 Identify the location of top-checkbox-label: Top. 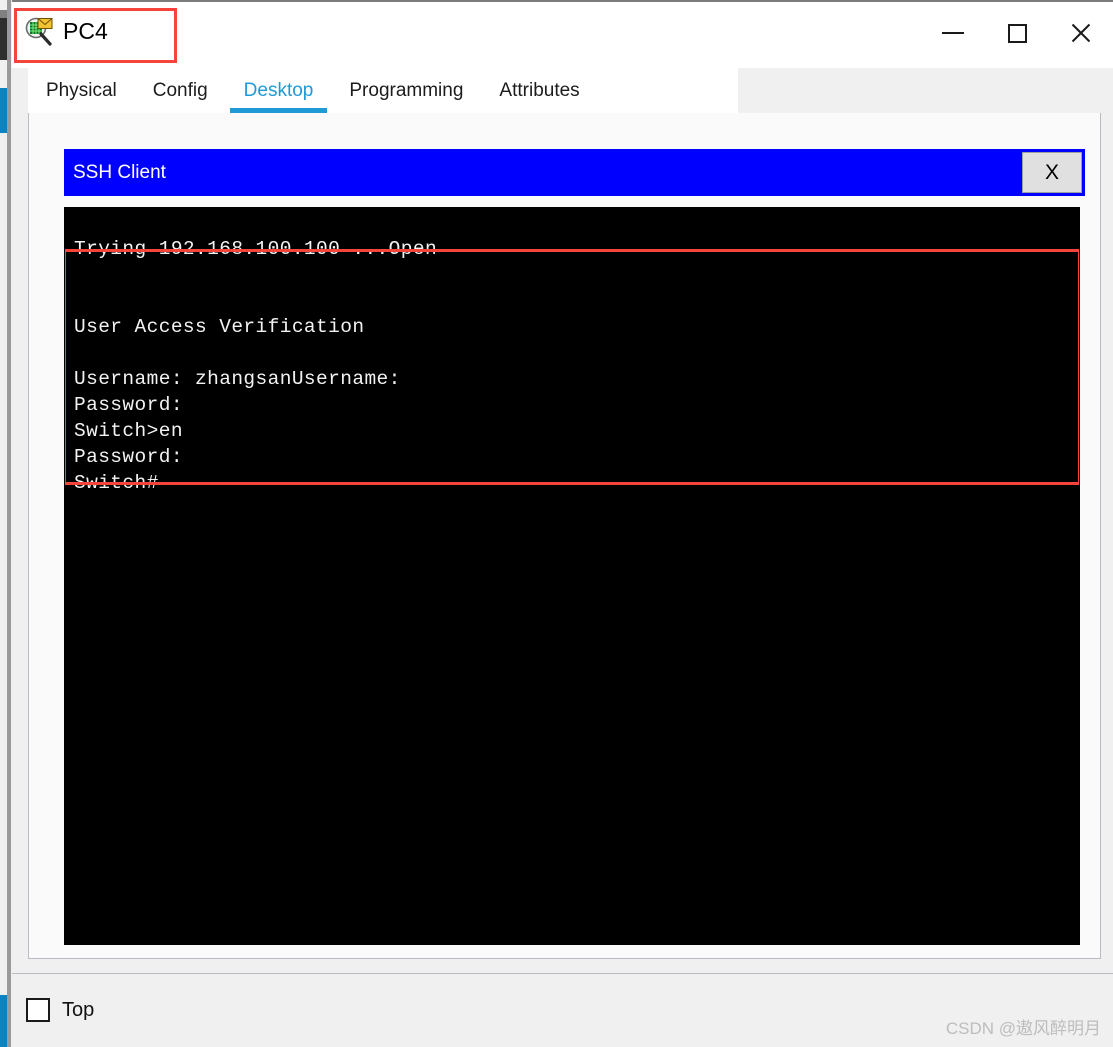
(78, 1009).